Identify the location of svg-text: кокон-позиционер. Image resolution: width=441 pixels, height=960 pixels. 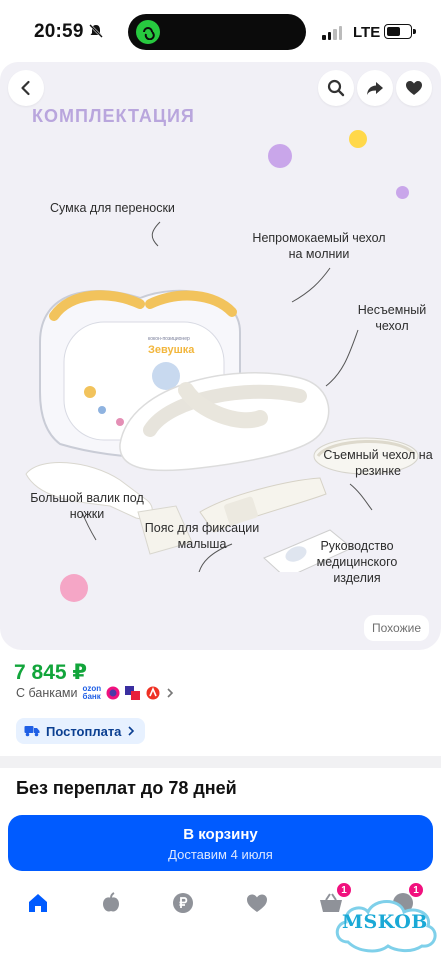
(169, 339).